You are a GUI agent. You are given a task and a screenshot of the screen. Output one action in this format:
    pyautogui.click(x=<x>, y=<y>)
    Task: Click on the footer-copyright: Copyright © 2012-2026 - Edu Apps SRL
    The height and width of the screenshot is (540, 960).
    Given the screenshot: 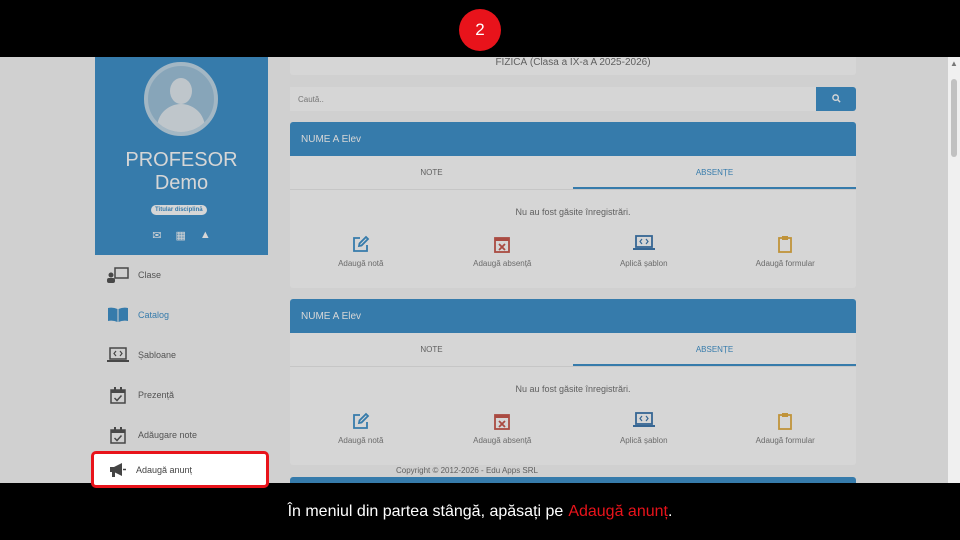 What is the action you would take?
    pyautogui.click(x=467, y=470)
    